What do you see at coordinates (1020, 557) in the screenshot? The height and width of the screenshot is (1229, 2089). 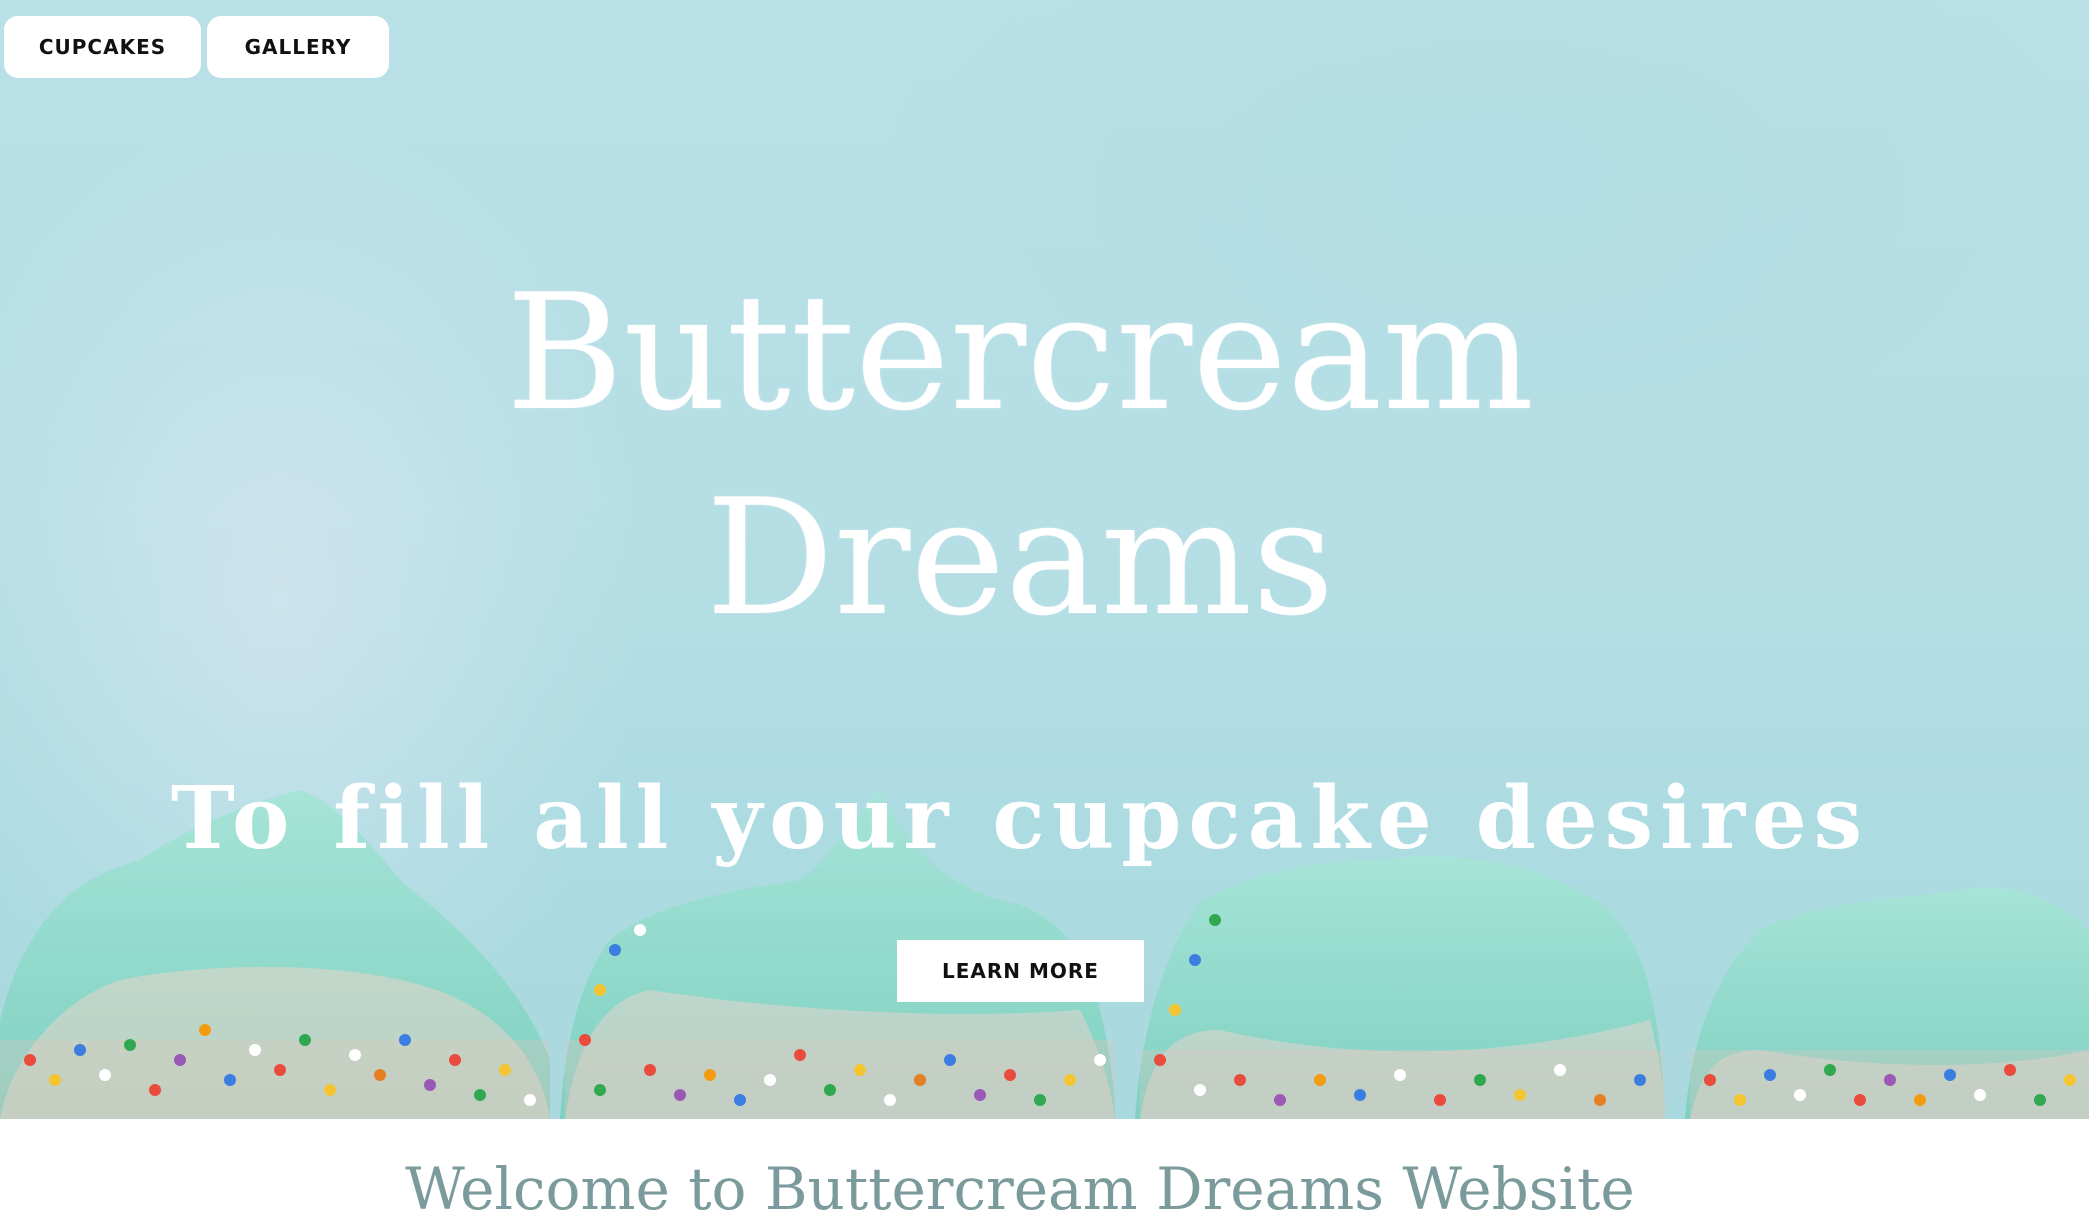 I see `hero-title-line2: Dreams` at bounding box center [1020, 557].